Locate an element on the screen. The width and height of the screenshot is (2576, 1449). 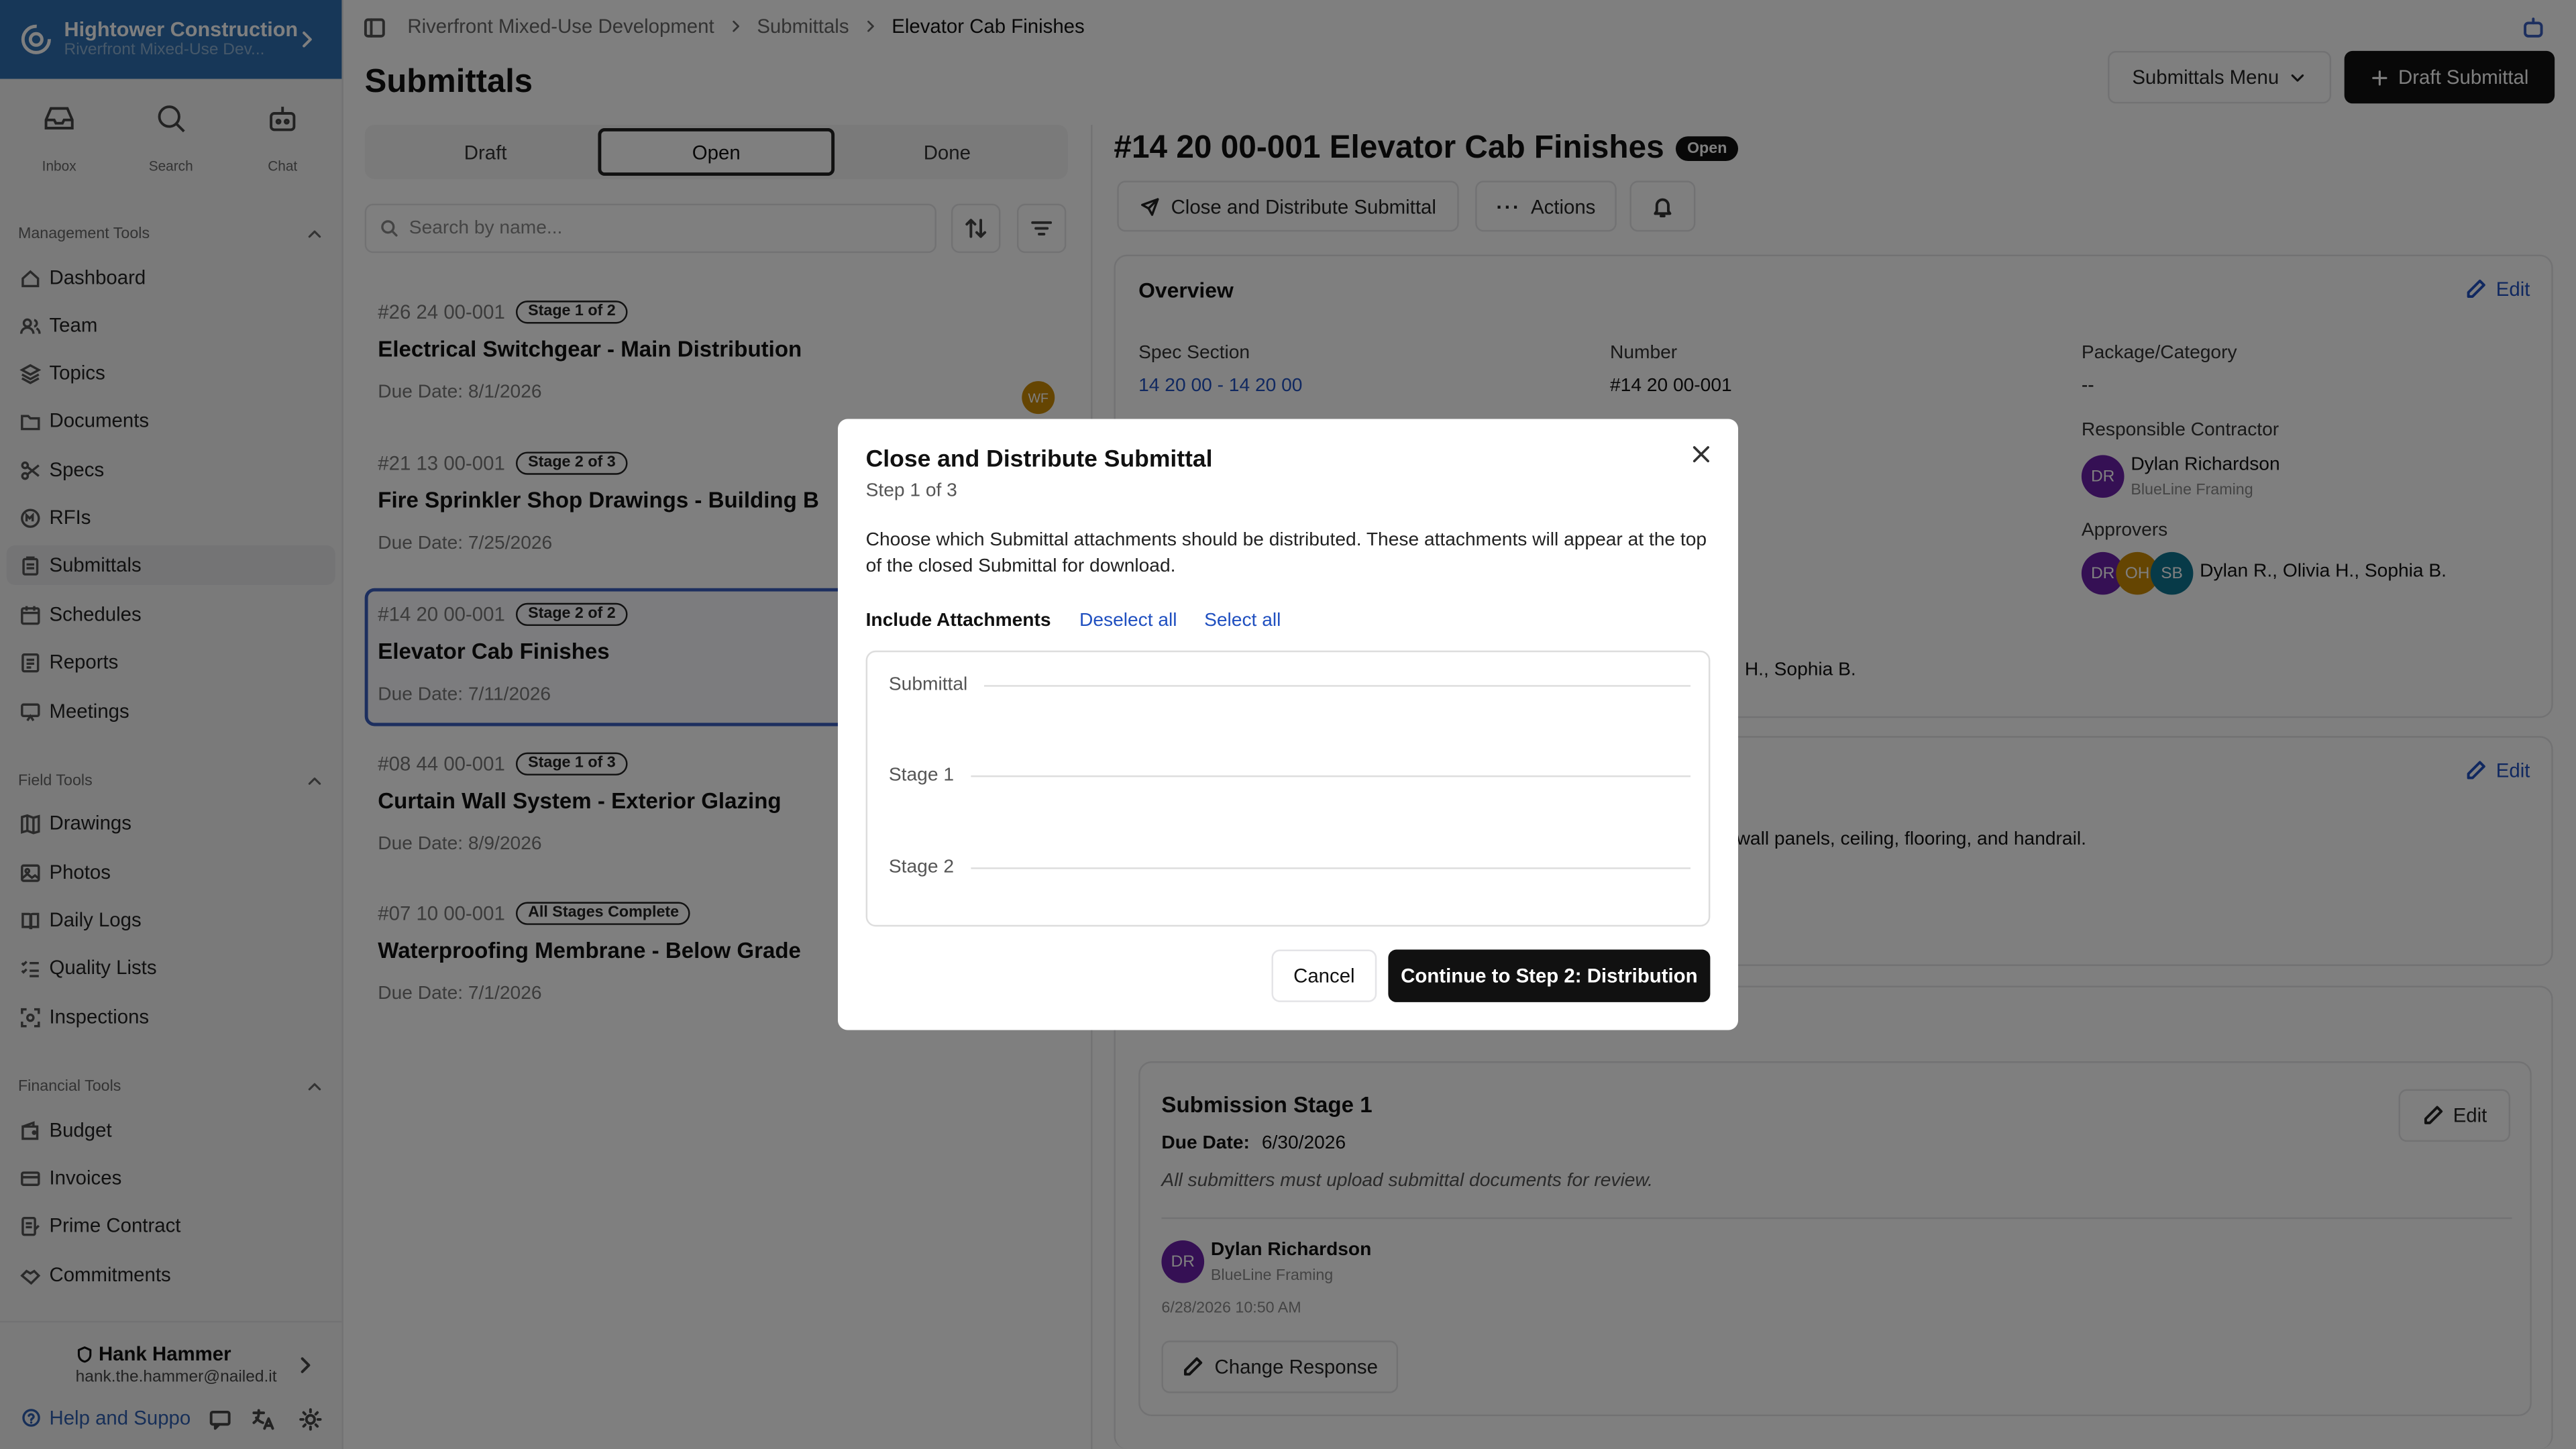
attachment-group-submittal: Submittal is located at coordinates (1289, 685).